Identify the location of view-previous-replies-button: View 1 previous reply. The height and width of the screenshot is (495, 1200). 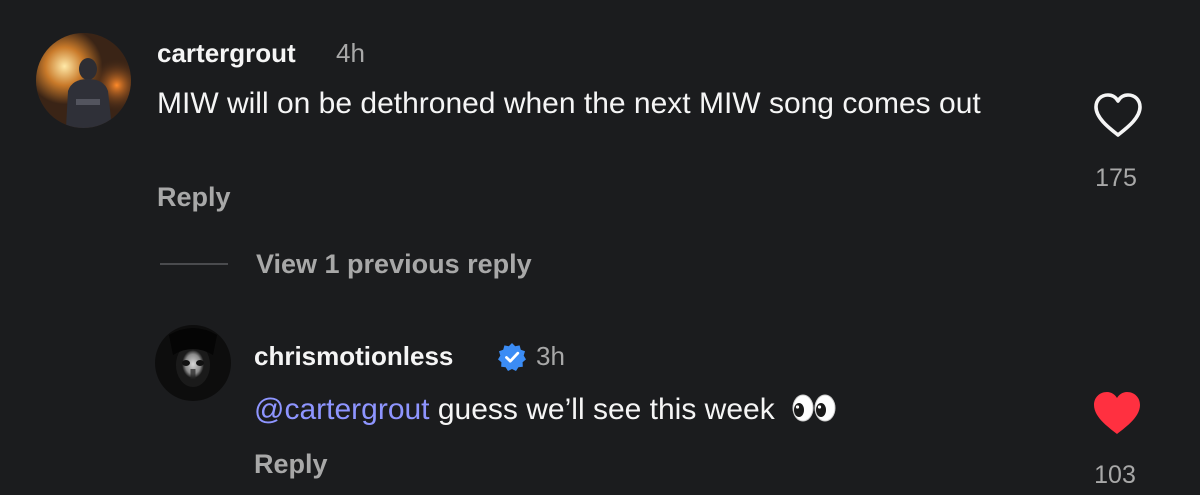
(346, 264).